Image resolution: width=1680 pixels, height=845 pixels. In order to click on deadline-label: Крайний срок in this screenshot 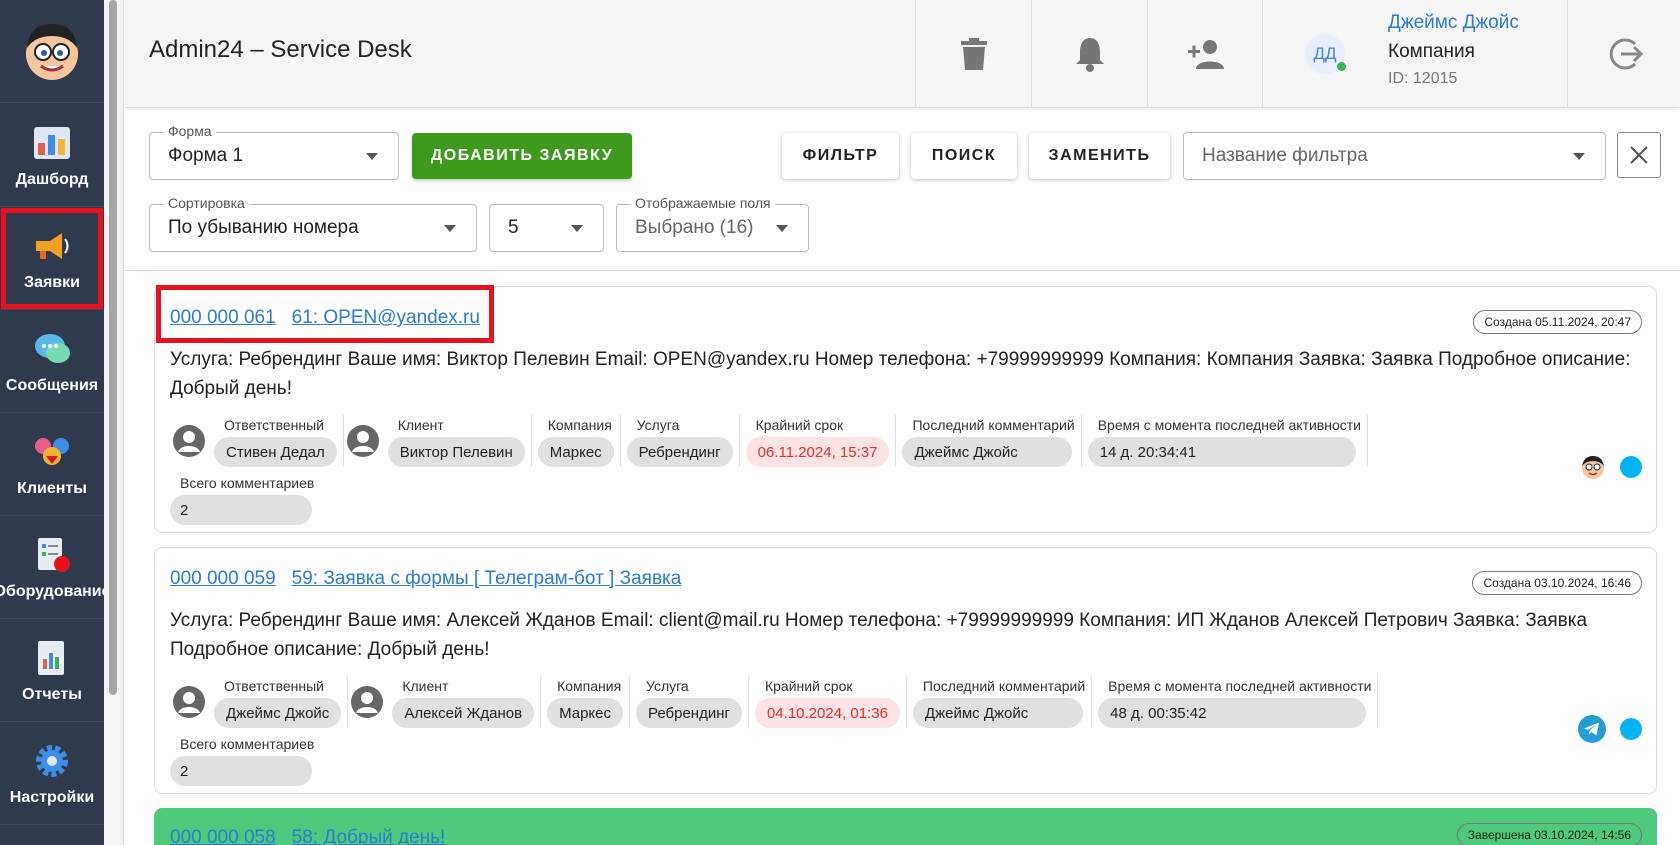, I will do `click(799, 425)`.